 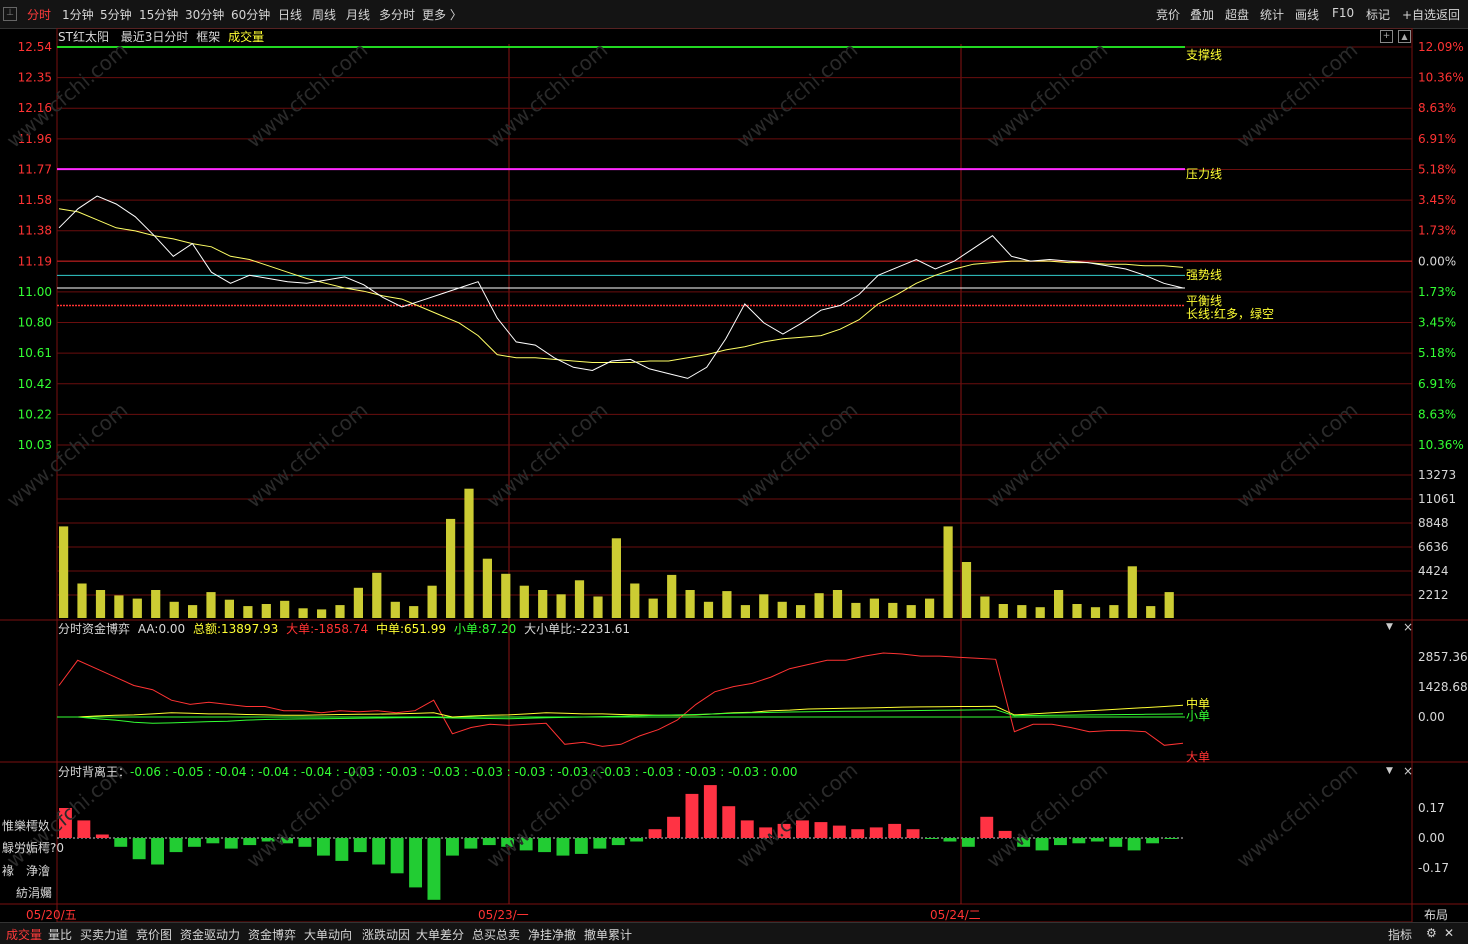 What do you see at coordinates (621, 285) in the screenshot?
I see `avg-price-line` at bounding box center [621, 285].